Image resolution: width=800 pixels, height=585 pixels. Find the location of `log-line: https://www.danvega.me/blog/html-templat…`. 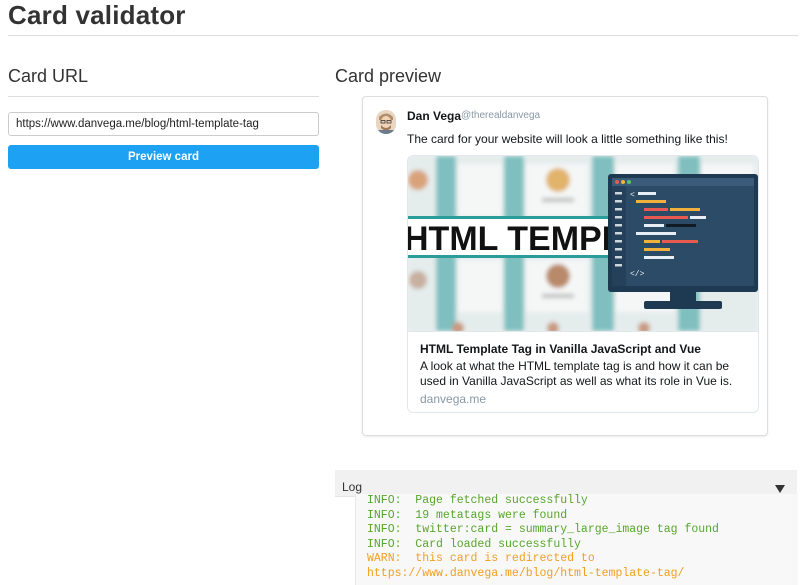

log-line: https://www.danvega.me/blog/html-templat… is located at coordinates (526, 573).